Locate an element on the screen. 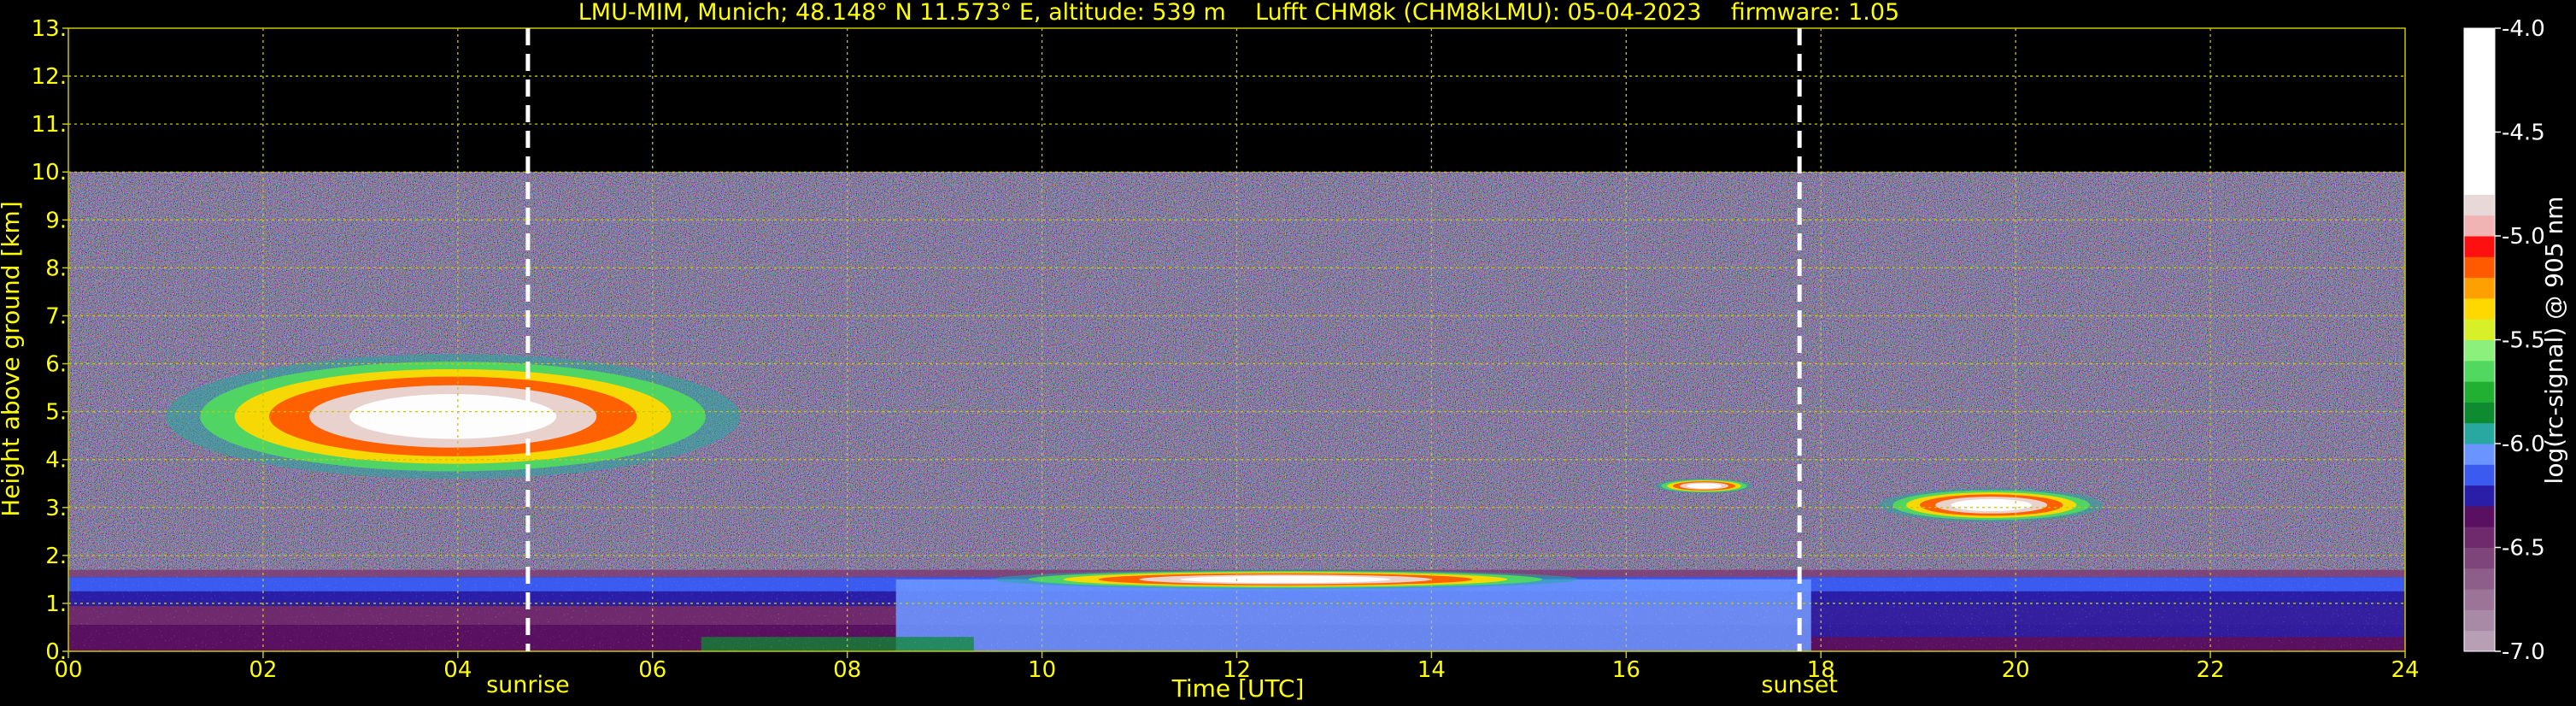 The height and width of the screenshot is (706, 2576). colorbar-tick-label: -4.5 is located at coordinates (2523, 133).